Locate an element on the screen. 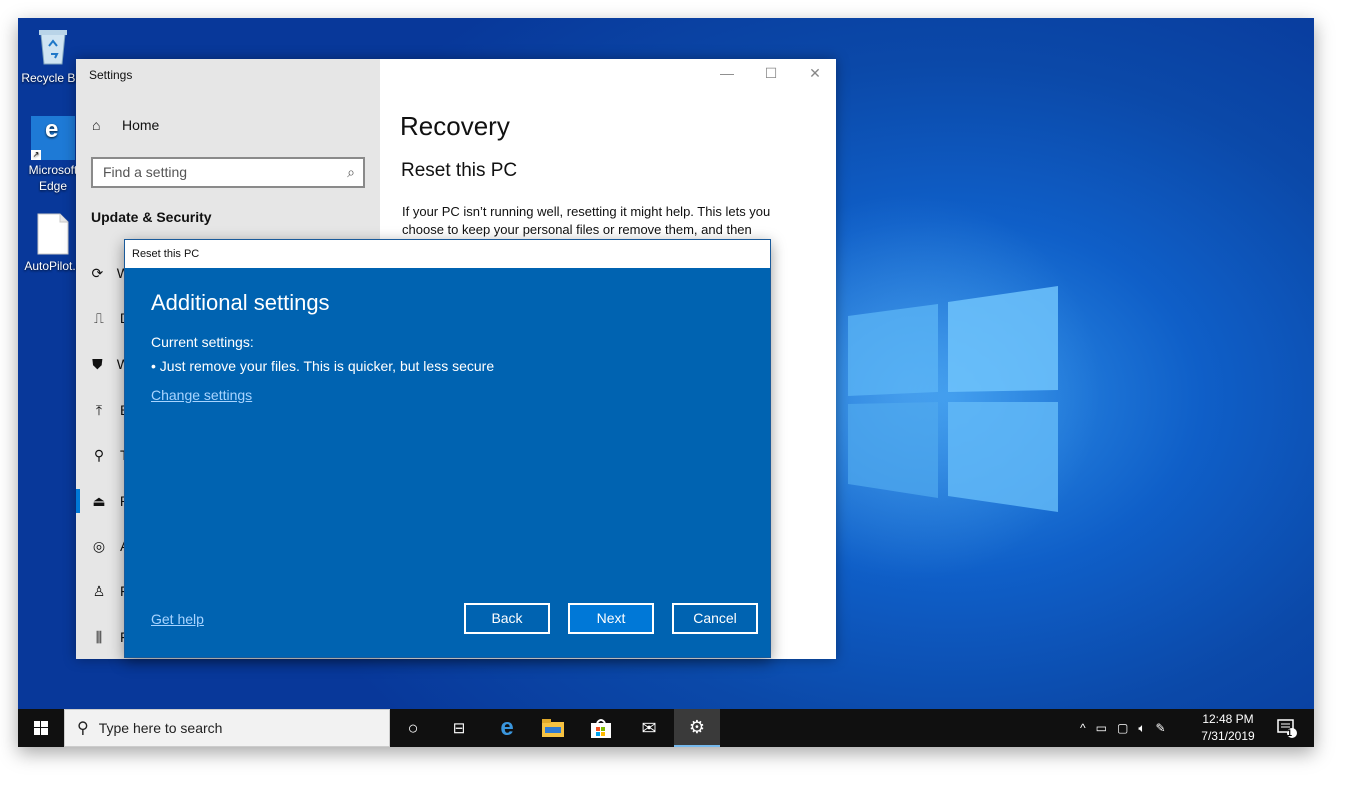 Image resolution: width=1358 pixels, height=795 pixels. cortana-button: ○ is located at coordinates (413, 728).